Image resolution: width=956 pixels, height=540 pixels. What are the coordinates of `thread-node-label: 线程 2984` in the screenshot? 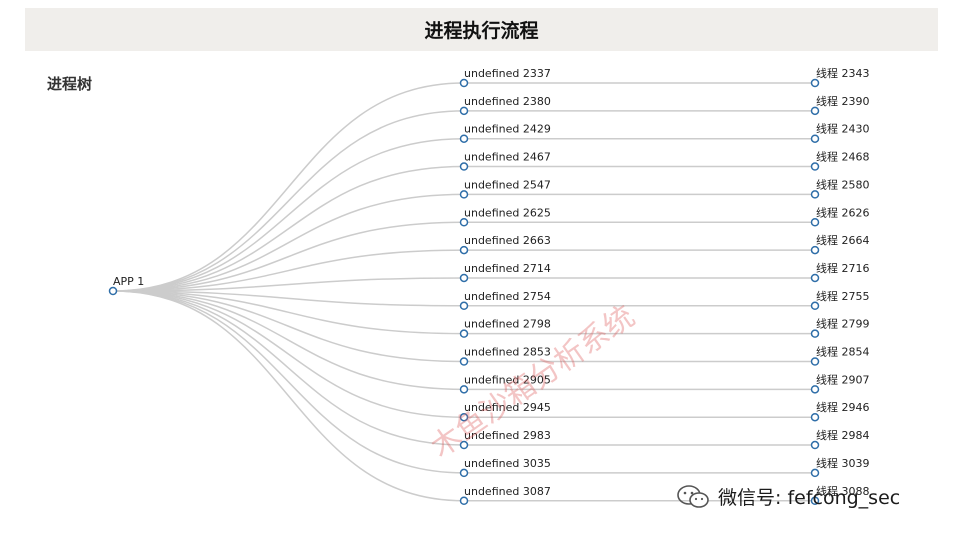 It's located at (843, 435).